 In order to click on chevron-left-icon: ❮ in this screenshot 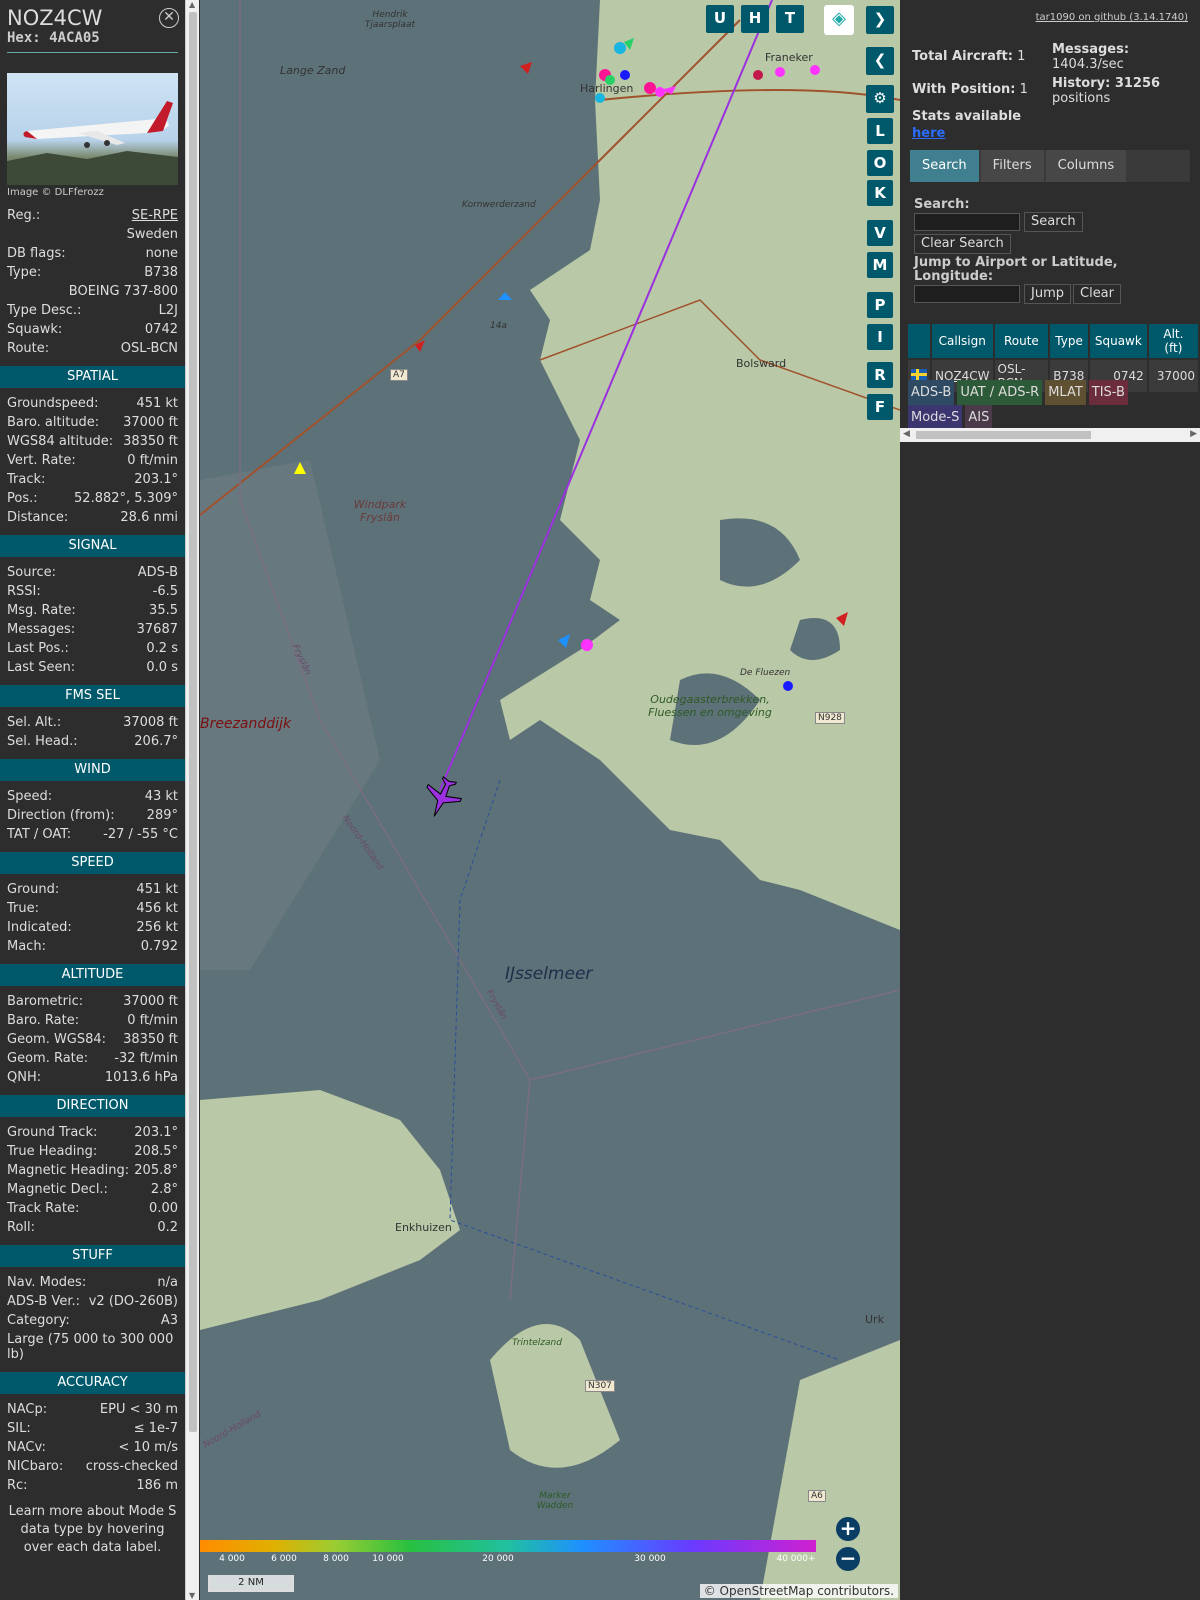, I will do `click(880, 61)`.